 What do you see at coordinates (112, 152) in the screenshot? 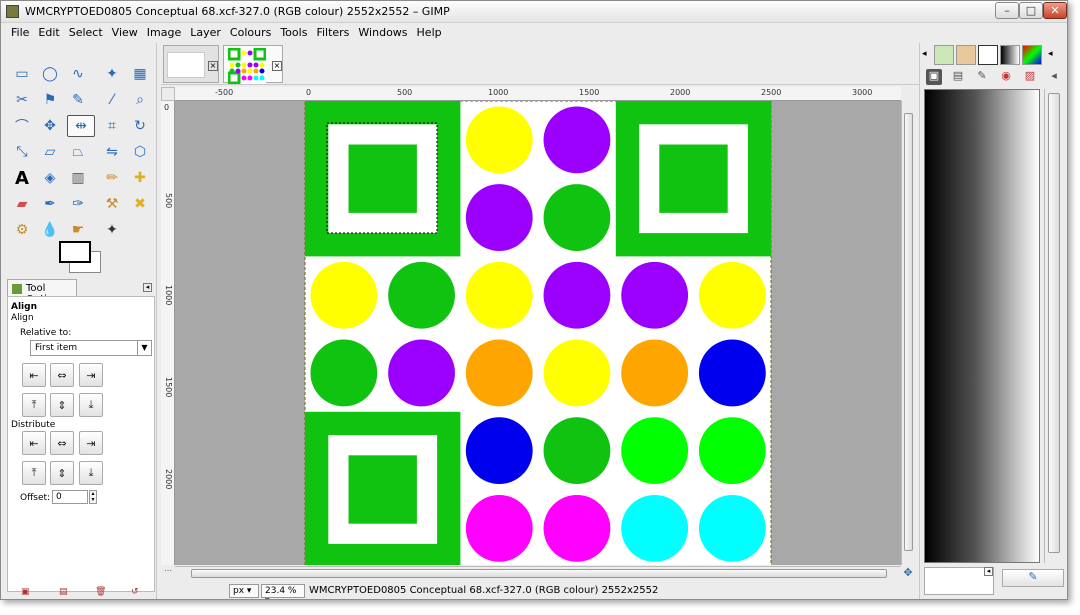
I see `flip-tool-icon: ⇋` at bounding box center [112, 152].